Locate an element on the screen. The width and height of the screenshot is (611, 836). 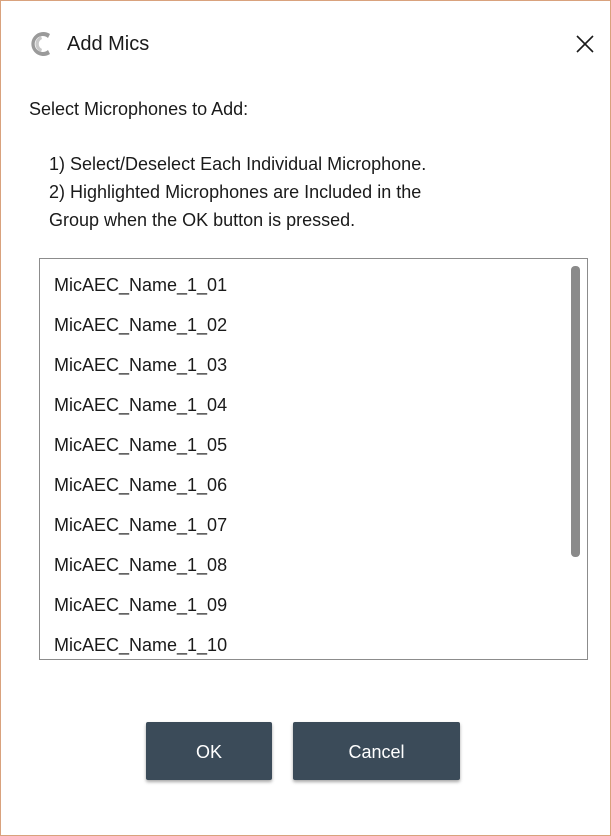
list-scrollbar is located at coordinates (577, 459).